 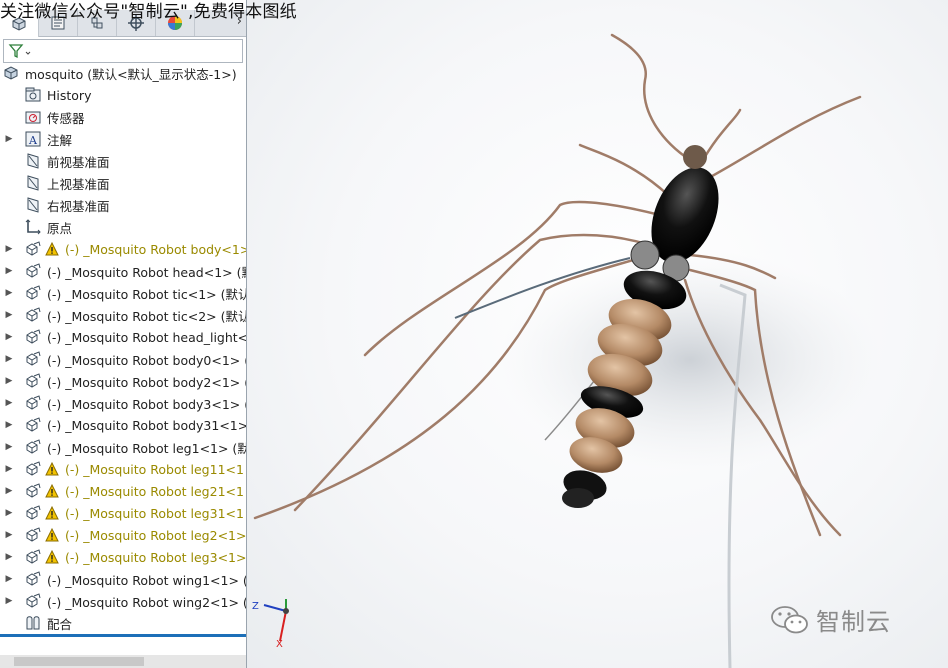 What do you see at coordinates (69, 95) in the screenshot?
I see `tree-item-label: History` at bounding box center [69, 95].